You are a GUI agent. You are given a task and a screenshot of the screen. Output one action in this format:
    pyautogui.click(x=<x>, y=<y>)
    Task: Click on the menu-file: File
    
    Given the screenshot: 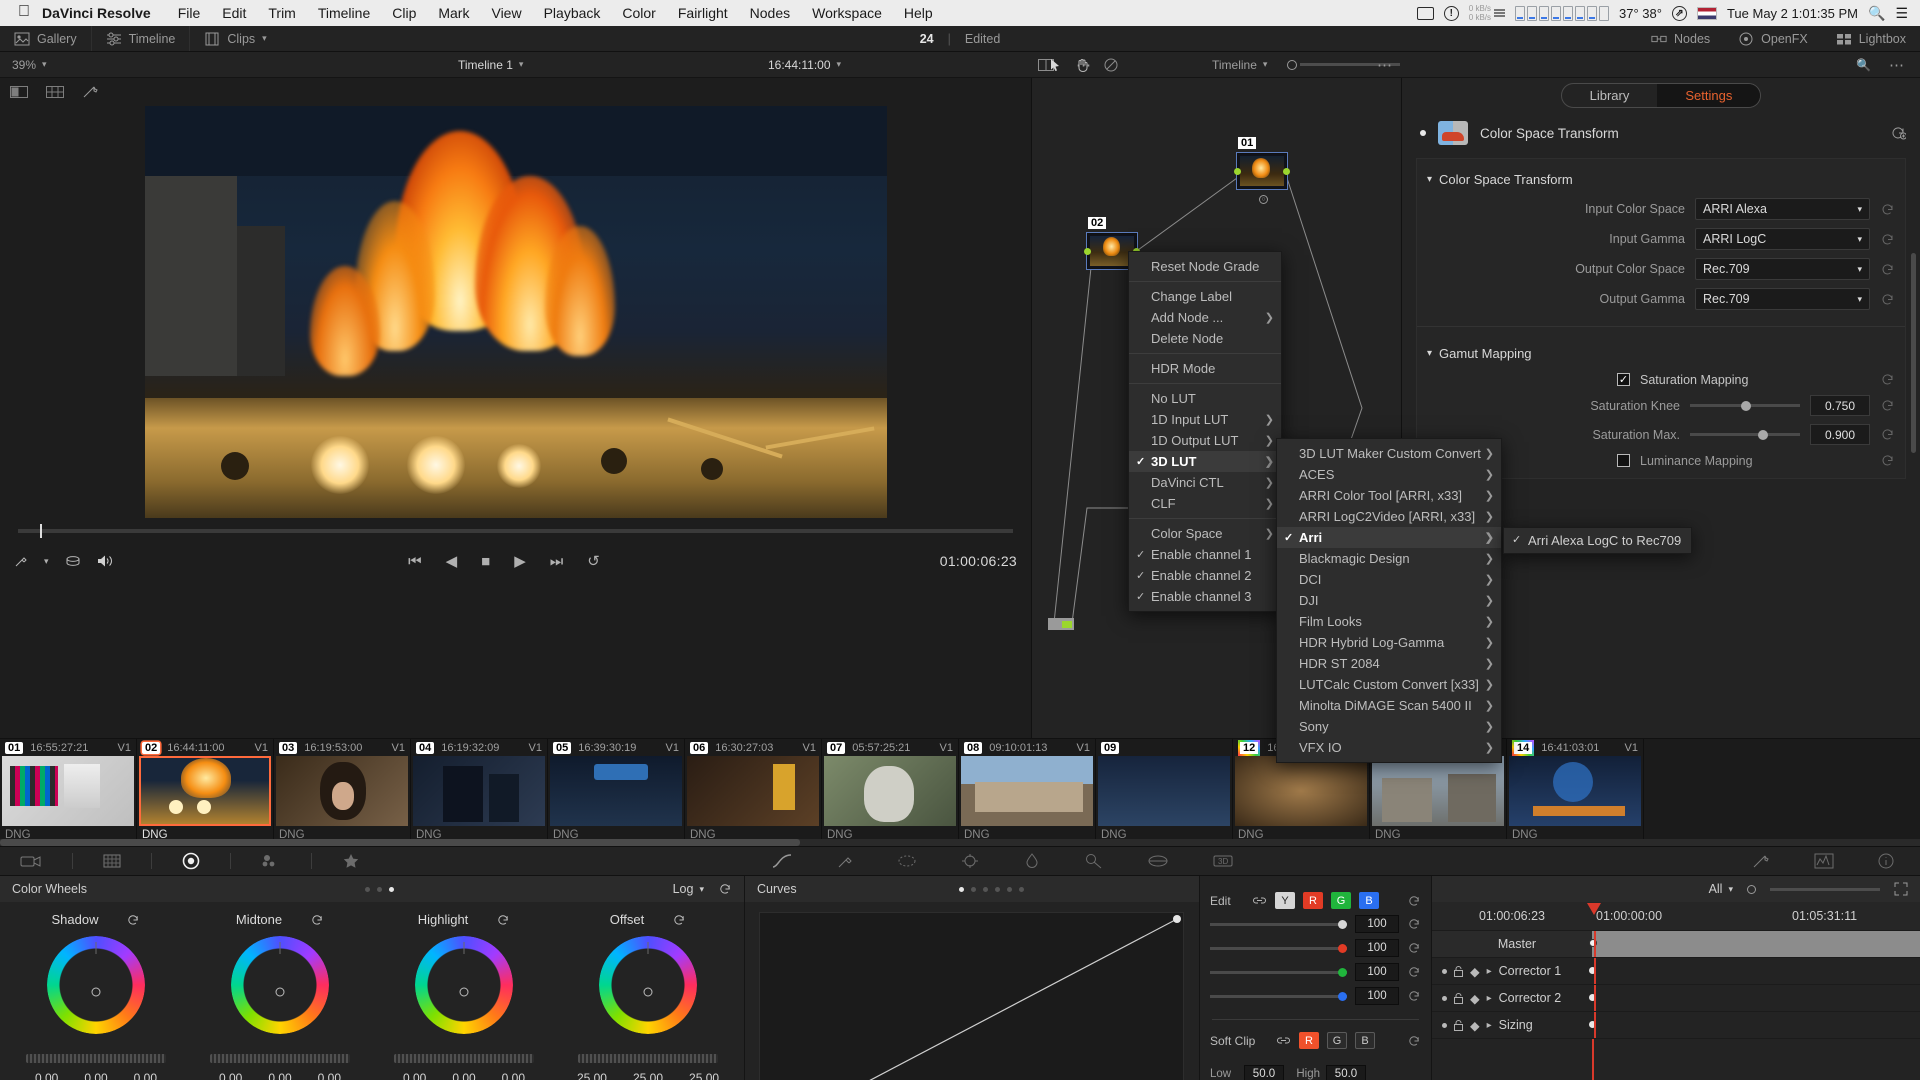 What is the action you would take?
    pyautogui.click(x=189, y=13)
    